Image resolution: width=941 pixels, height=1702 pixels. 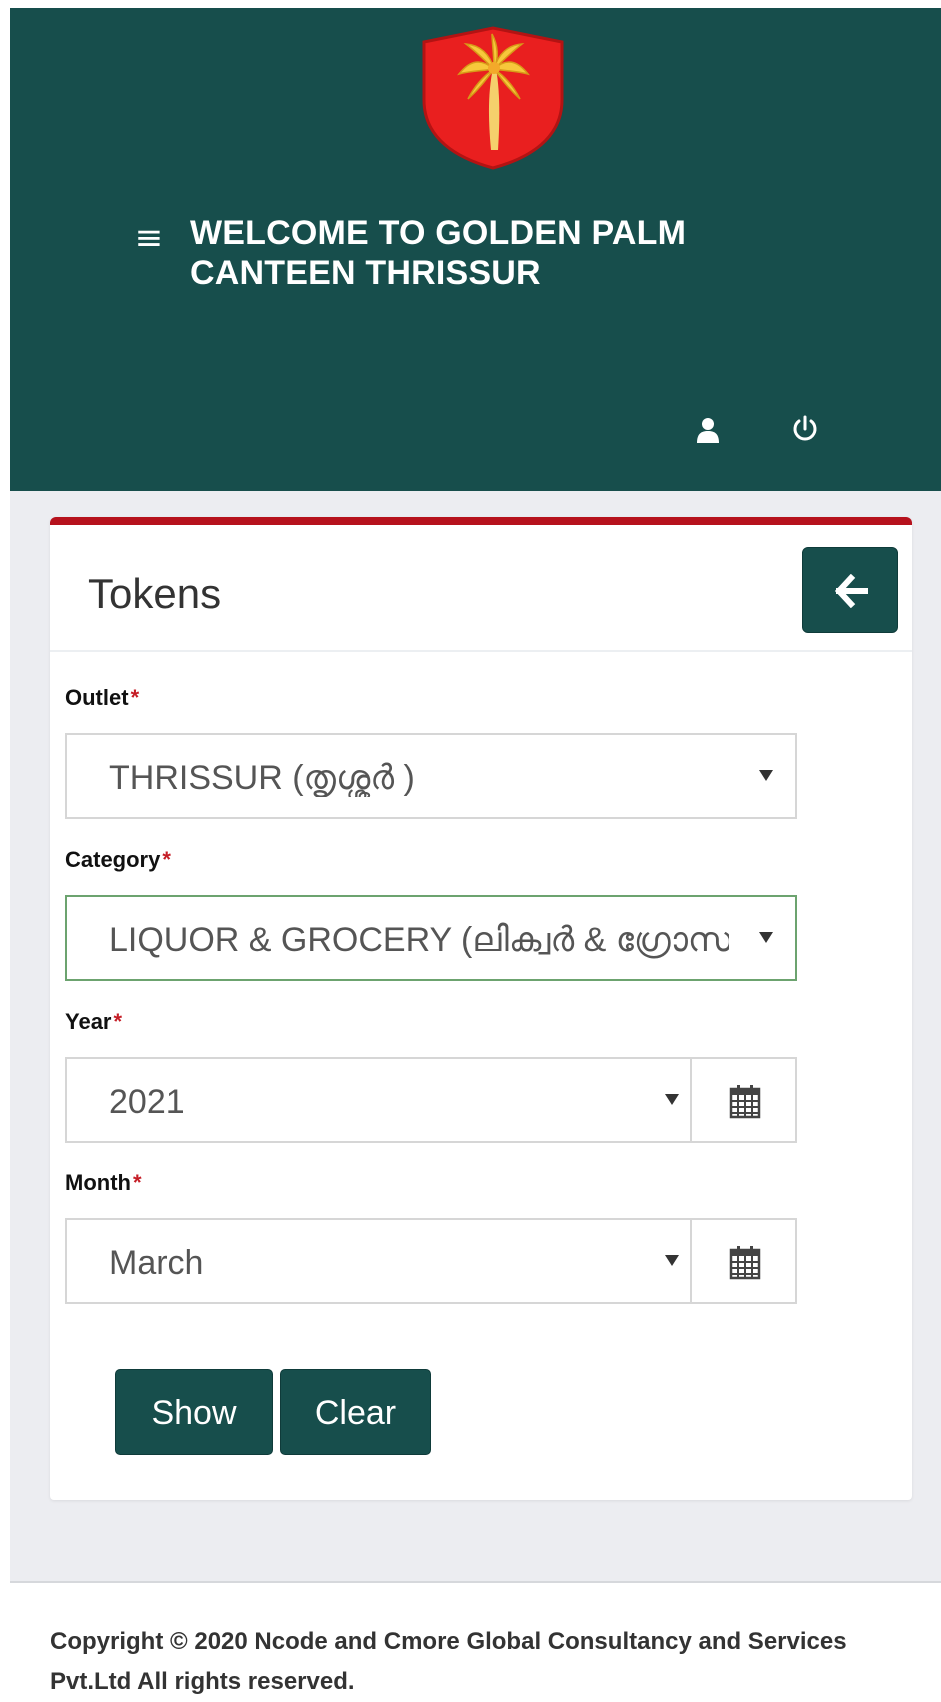 I want to click on year-picker: 2021, so click(x=431, y=1100).